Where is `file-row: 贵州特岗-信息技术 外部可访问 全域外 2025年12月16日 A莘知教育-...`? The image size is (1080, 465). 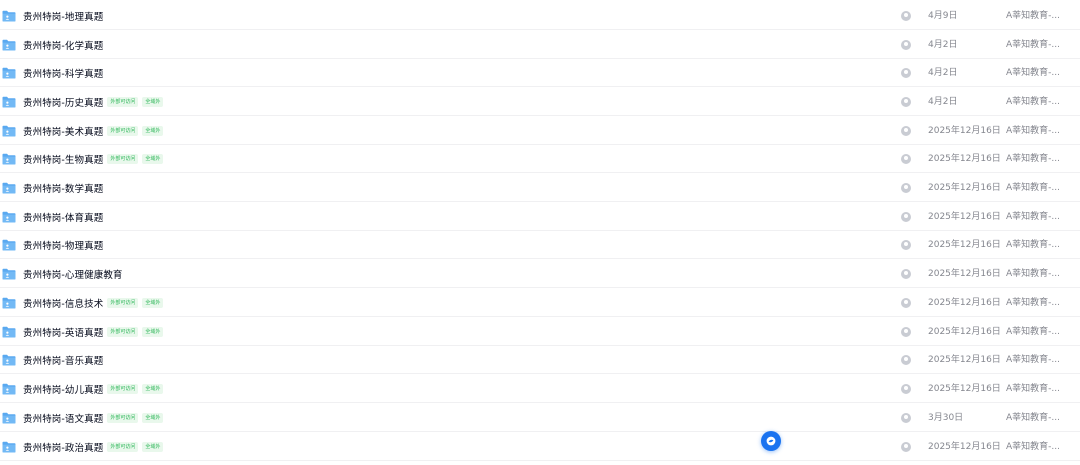 file-row: 贵州特岗-信息技术 外部可访问 全域外 2025年12月16日 A莘知教育-... is located at coordinates (540, 303).